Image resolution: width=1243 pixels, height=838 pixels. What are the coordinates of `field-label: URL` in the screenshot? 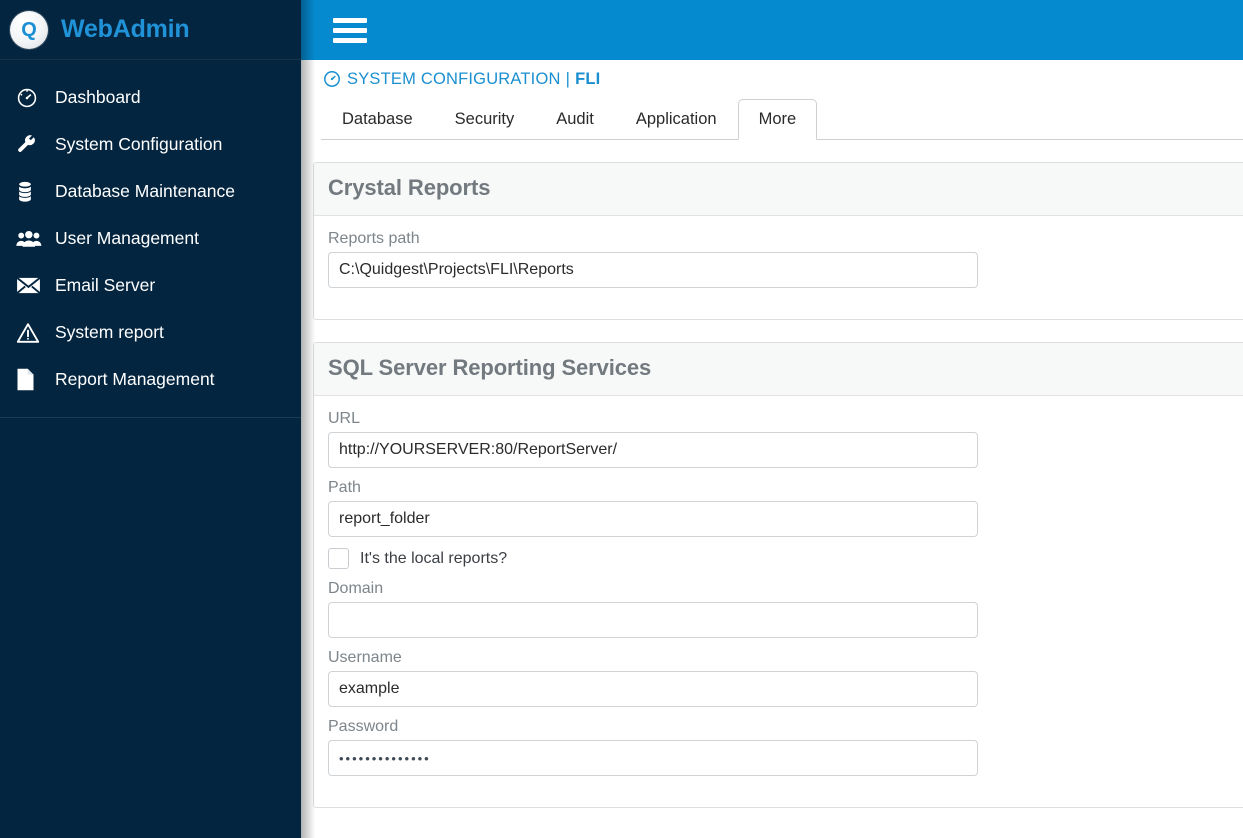 It's located at (344, 418).